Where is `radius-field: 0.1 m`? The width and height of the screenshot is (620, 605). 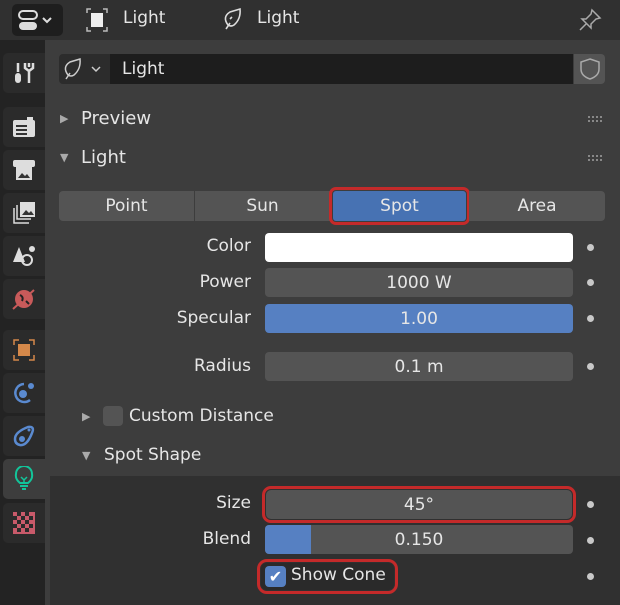
radius-field: 0.1 m is located at coordinates (419, 366).